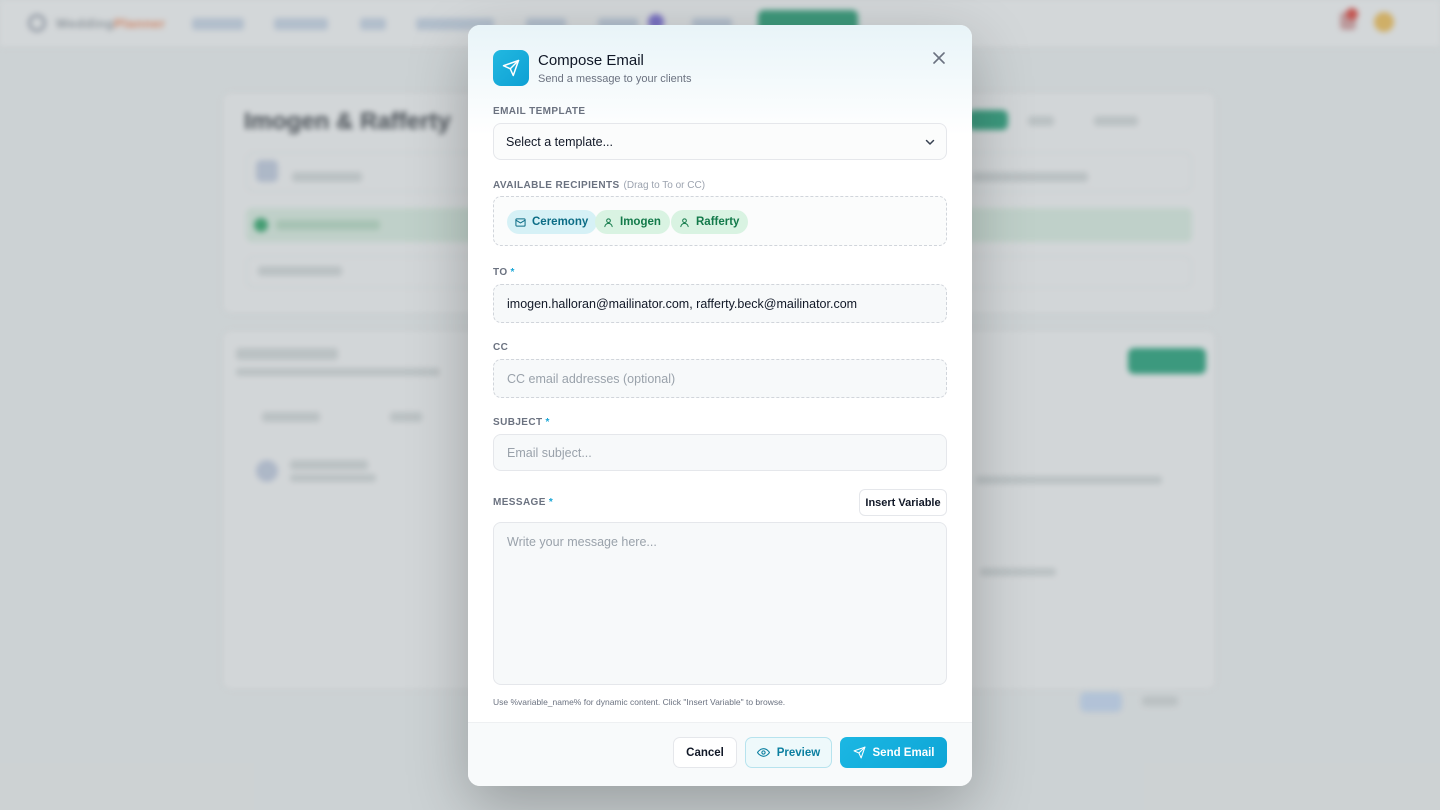 The image size is (1440, 810). What do you see at coordinates (560, 222) in the screenshot?
I see `chip-label: Ceremony` at bounding box center [560, 222].